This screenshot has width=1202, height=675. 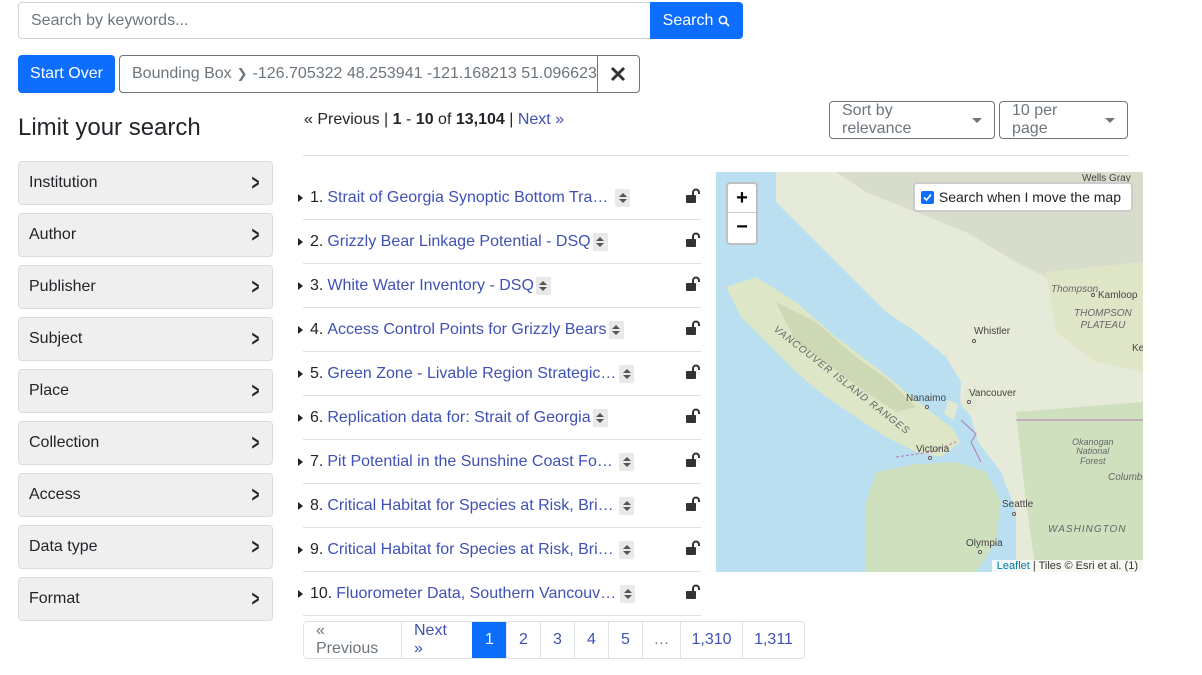 What do you see at coordinates (724, 21) in the screenshot?
I see `search-icon` at bounding box center [724, 21].